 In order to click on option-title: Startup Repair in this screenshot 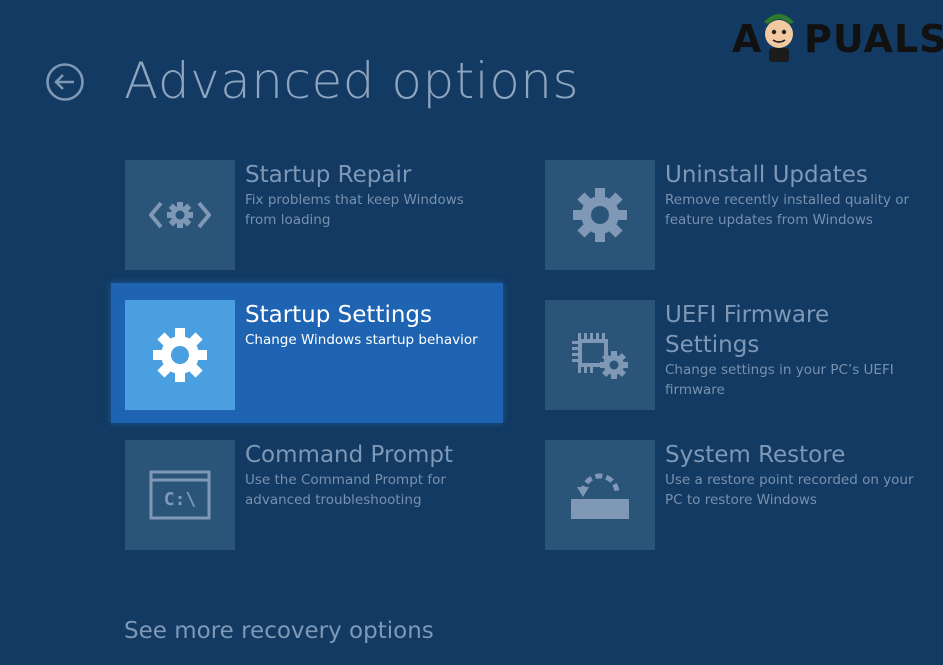, I will do `click(328, 175)`.